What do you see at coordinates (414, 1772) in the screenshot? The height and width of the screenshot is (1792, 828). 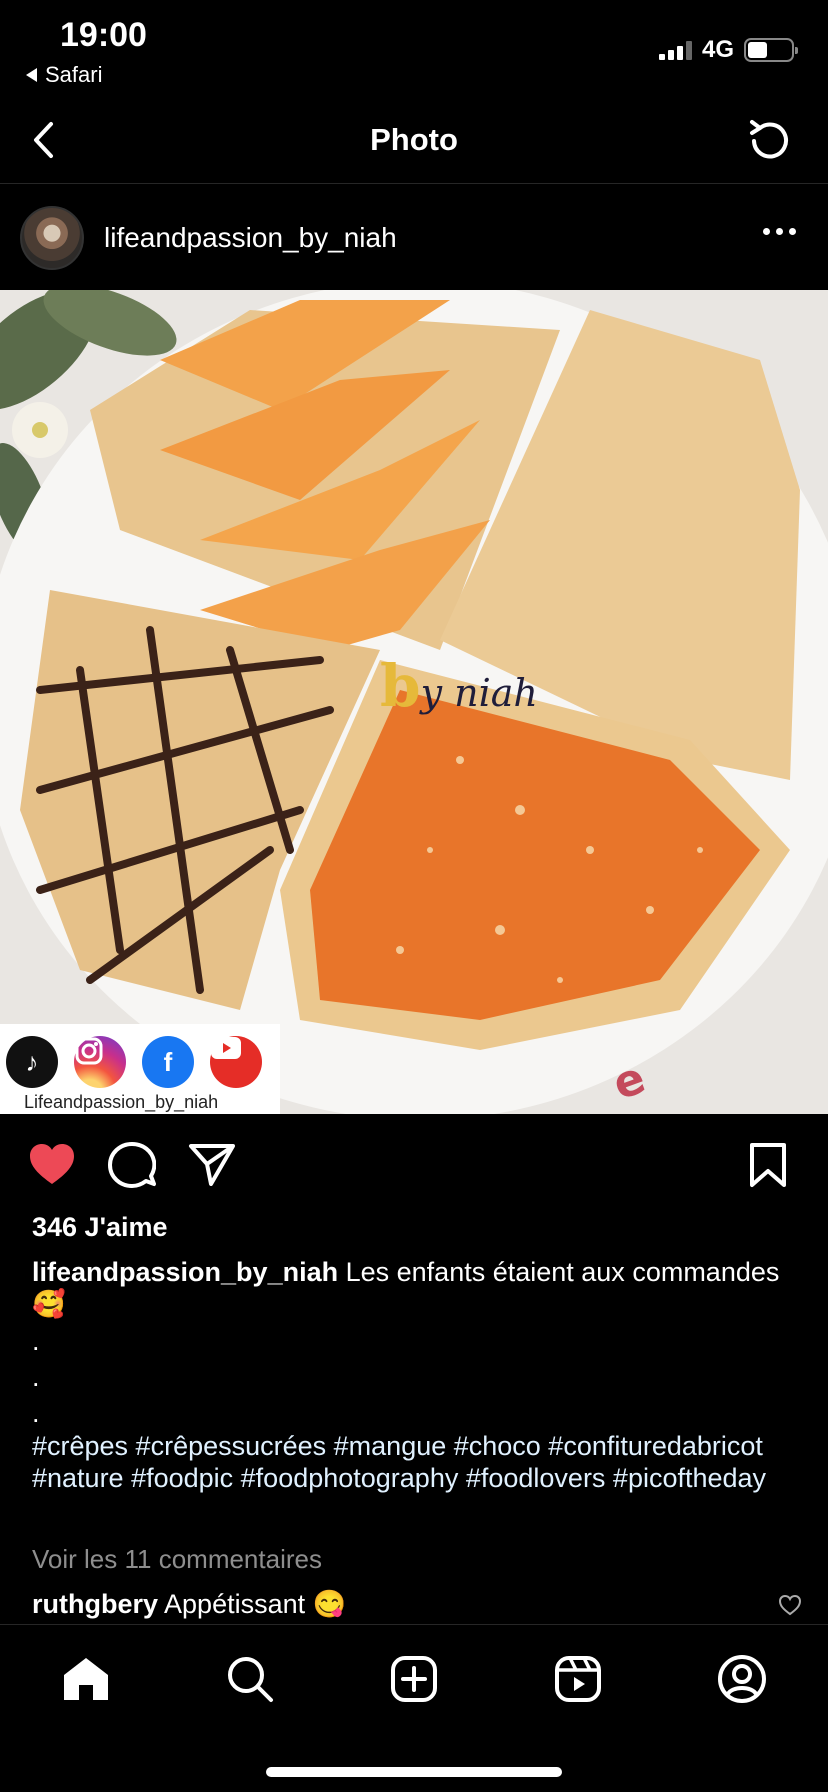 I see `home-indicator` at bounding box center [414, 1772].